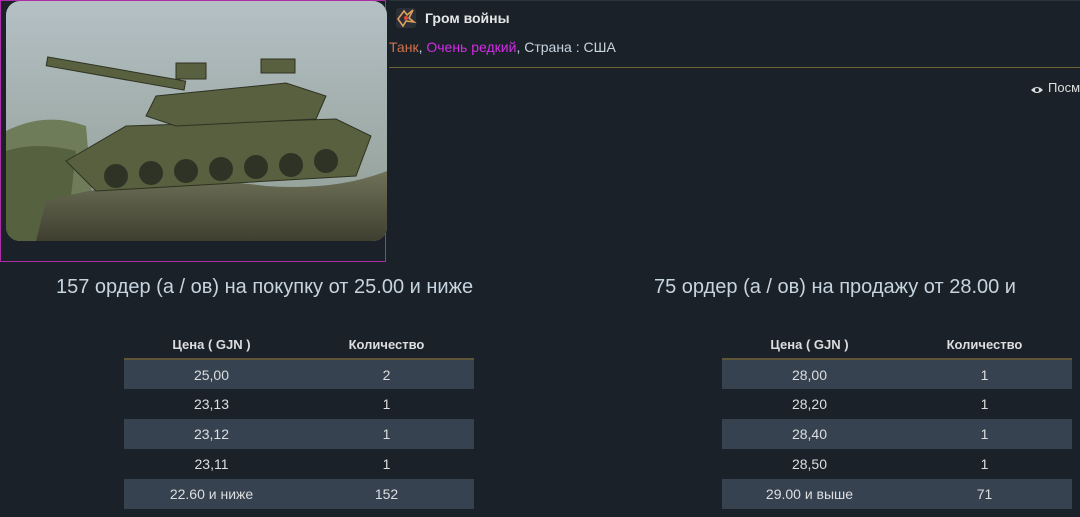 Image resolution: width=1080 pixels, height=517 pixels. What do you see at coordinates (386, 374) in the screenshot?
I see `quantity-cell: 2` at bounding box center [386, 374].